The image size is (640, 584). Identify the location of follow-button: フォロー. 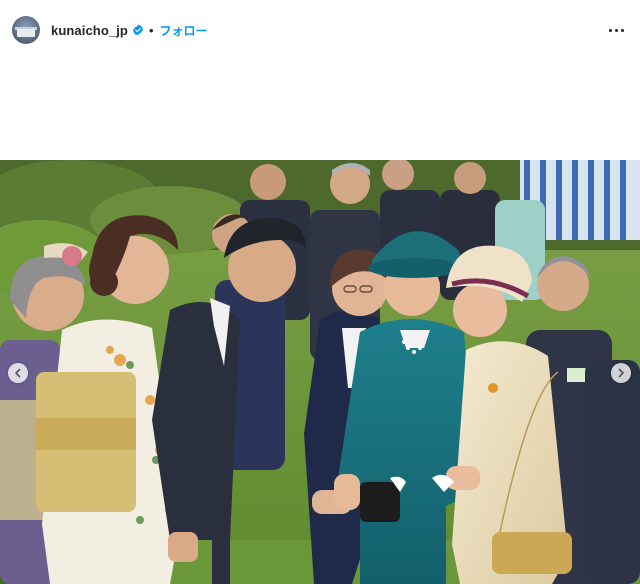
(184, 30).